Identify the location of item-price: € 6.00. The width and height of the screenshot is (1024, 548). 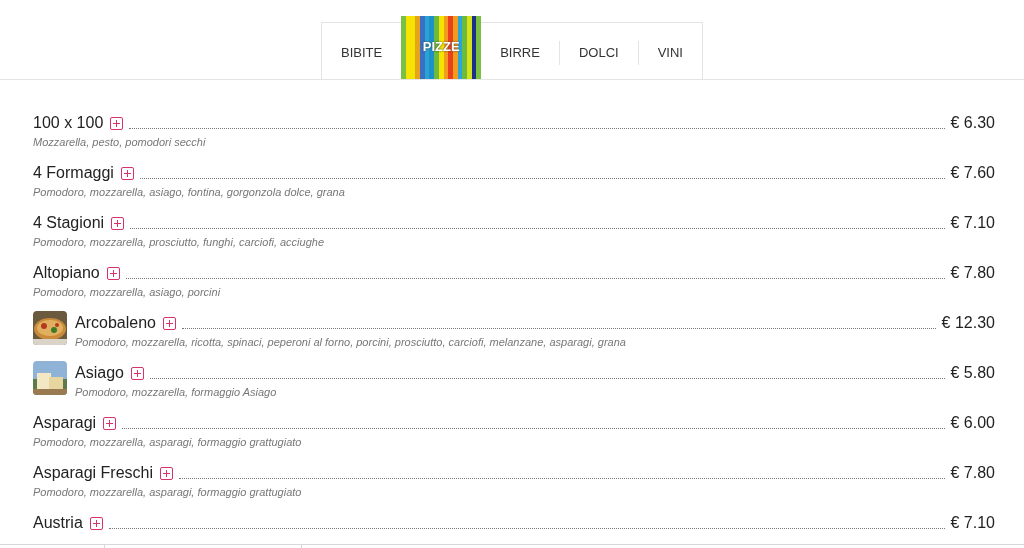
(972, 423).